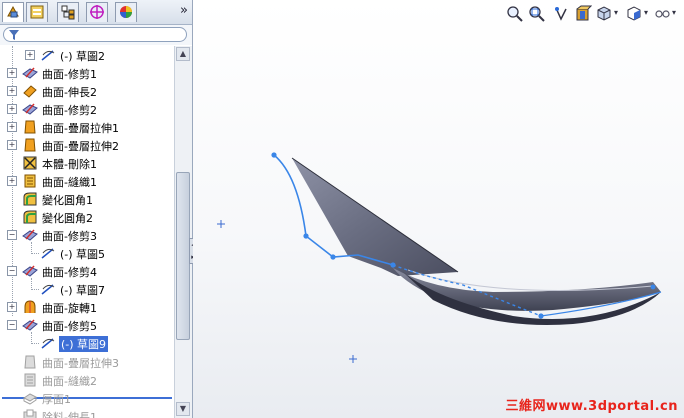  Describe the element at coordinates (184, 10) in the screenshot. I see `more-tabs-button: »` at that location.